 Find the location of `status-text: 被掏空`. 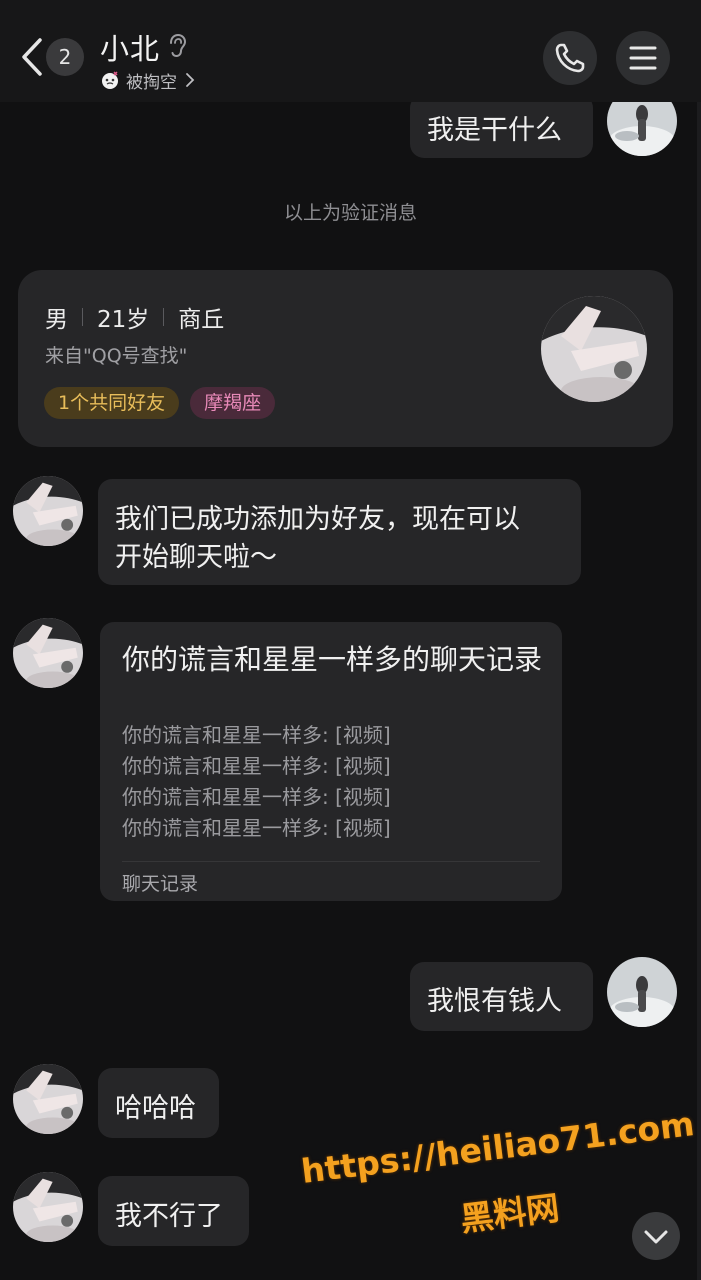

status-text: 被掏空 is located at coordinates (151, 82).